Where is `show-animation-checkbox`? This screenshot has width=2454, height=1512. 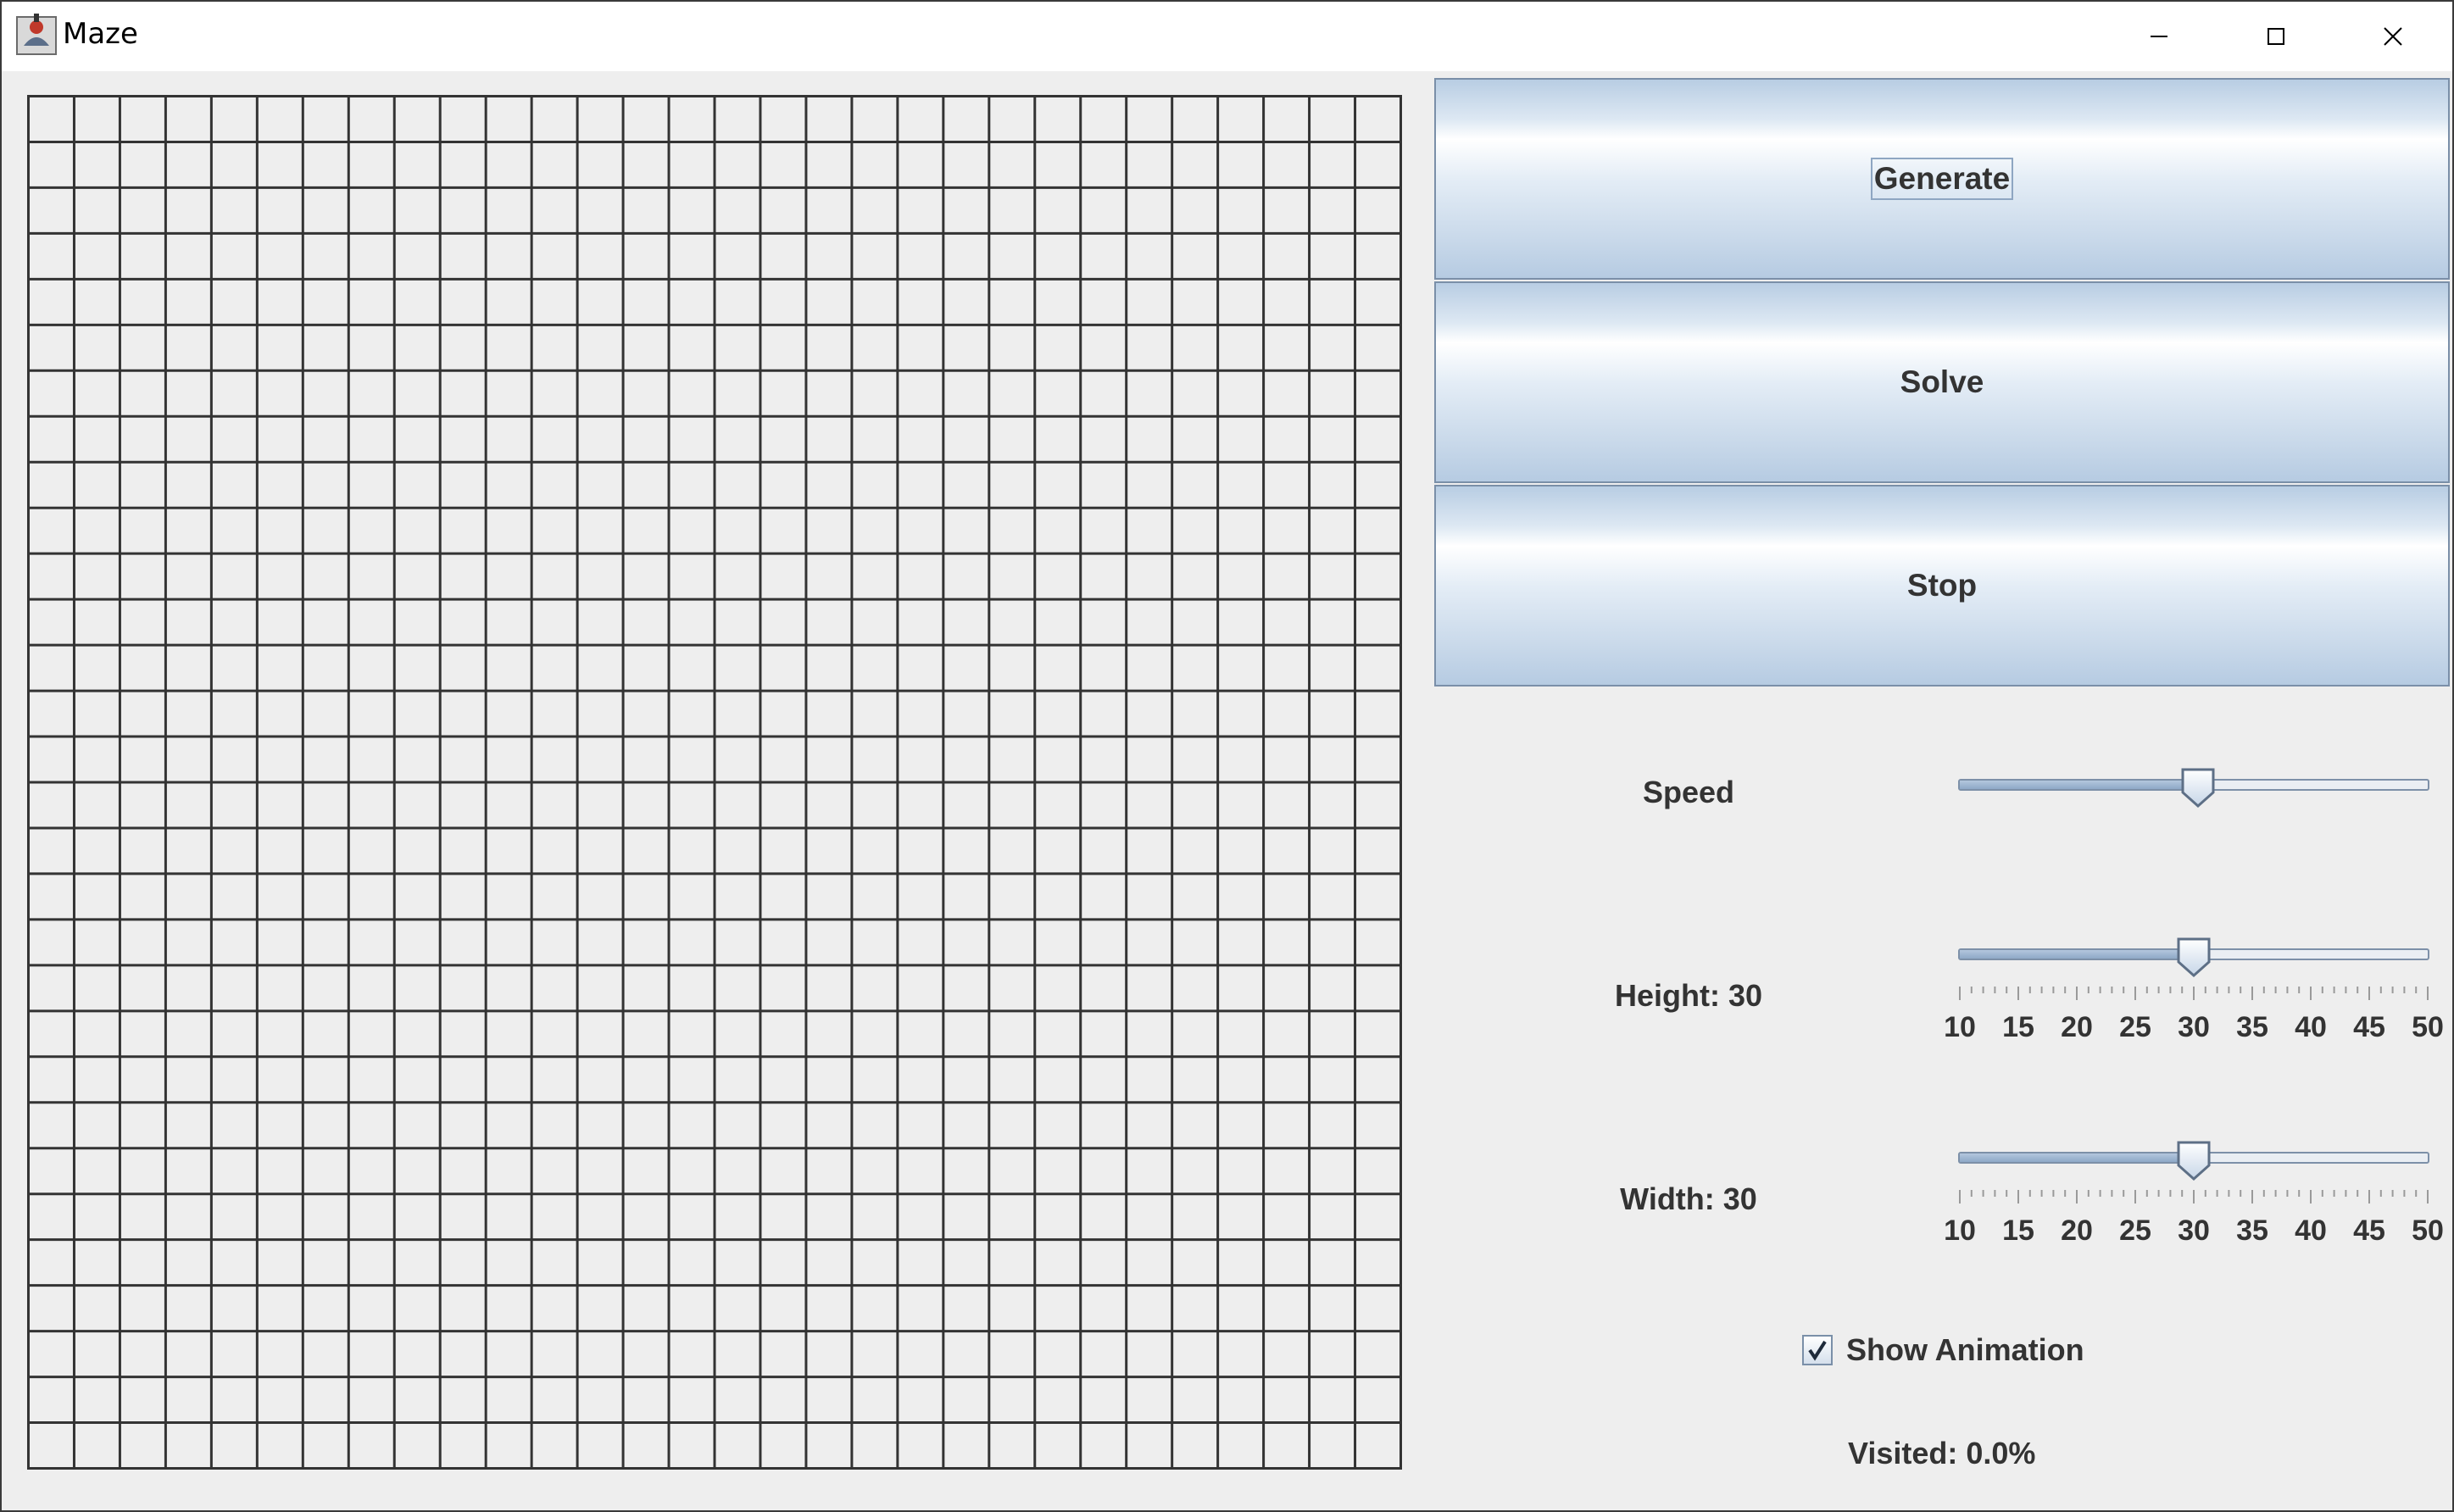 show-animation-checkbox is located at coordinates (1817, 1350).